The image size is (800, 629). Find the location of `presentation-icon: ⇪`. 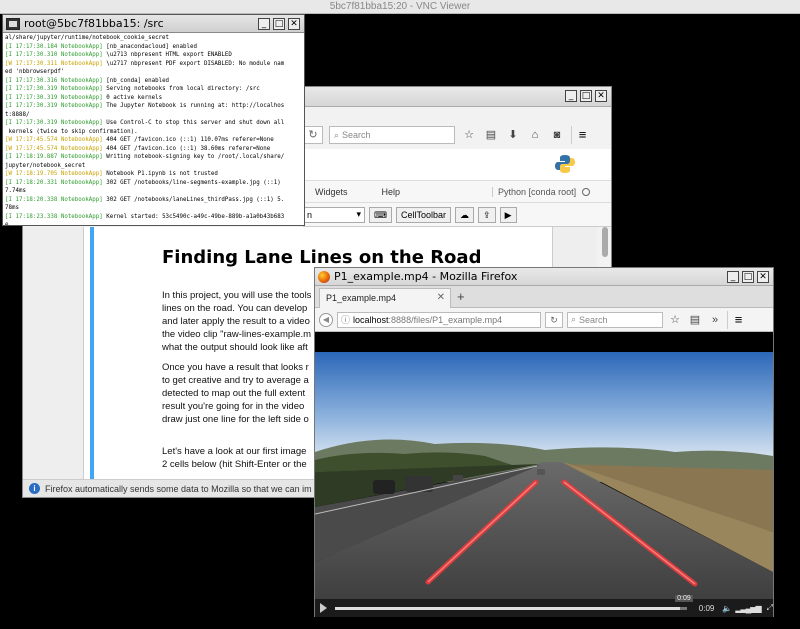

presentation-icon: ⇪ is located at coordinates (487, 214).